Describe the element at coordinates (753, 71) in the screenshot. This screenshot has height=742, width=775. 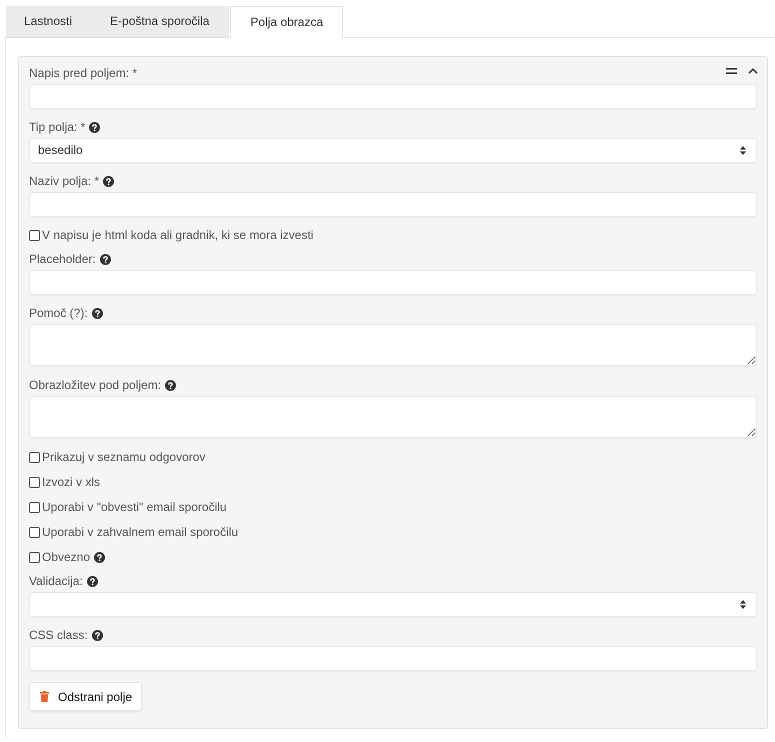
I see `chevron-up-icon` at that location.